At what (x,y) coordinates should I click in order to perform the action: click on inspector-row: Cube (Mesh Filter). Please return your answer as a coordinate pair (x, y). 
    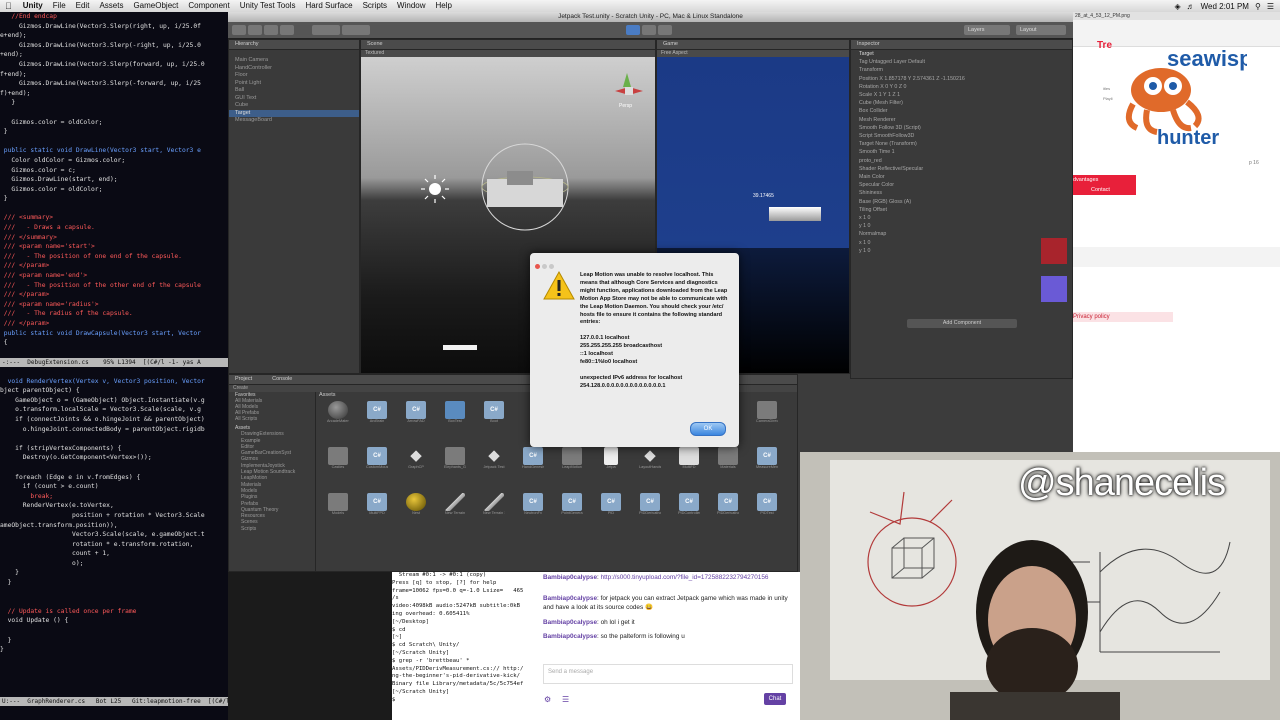
    Looking at the image, I should click on (961, 103).